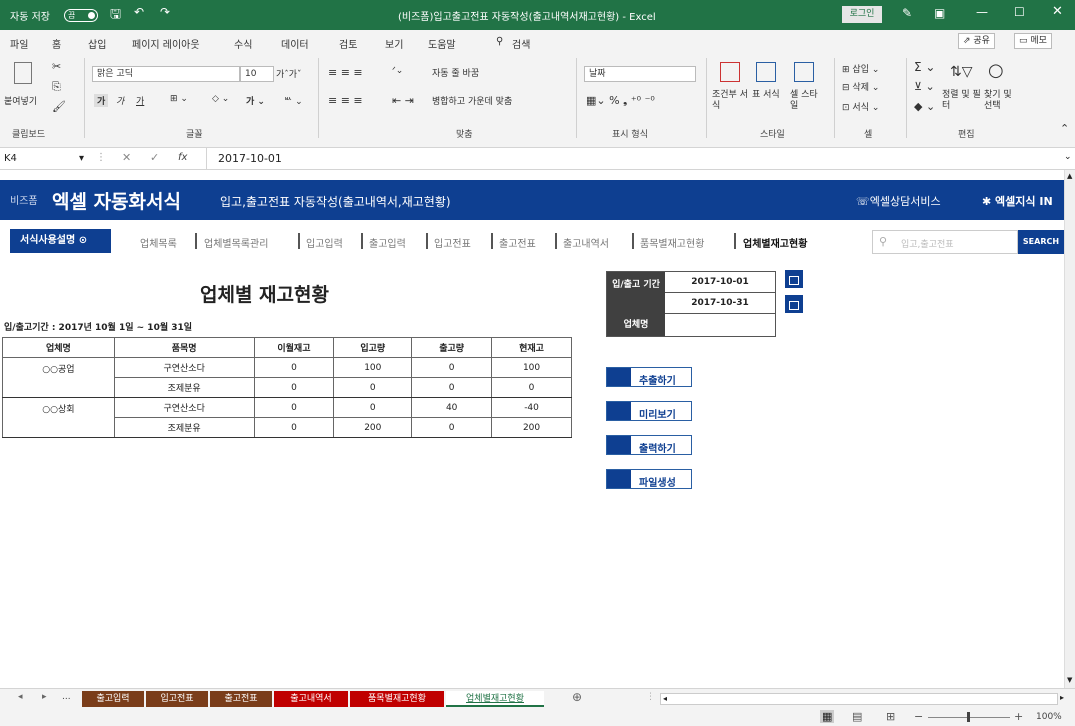 Image resolution: width=1075 pixels, height=726 pixels. Describe the element at coordinates (649, 377) in the screenshot. I see `extract-button: 추출하기` at that location.